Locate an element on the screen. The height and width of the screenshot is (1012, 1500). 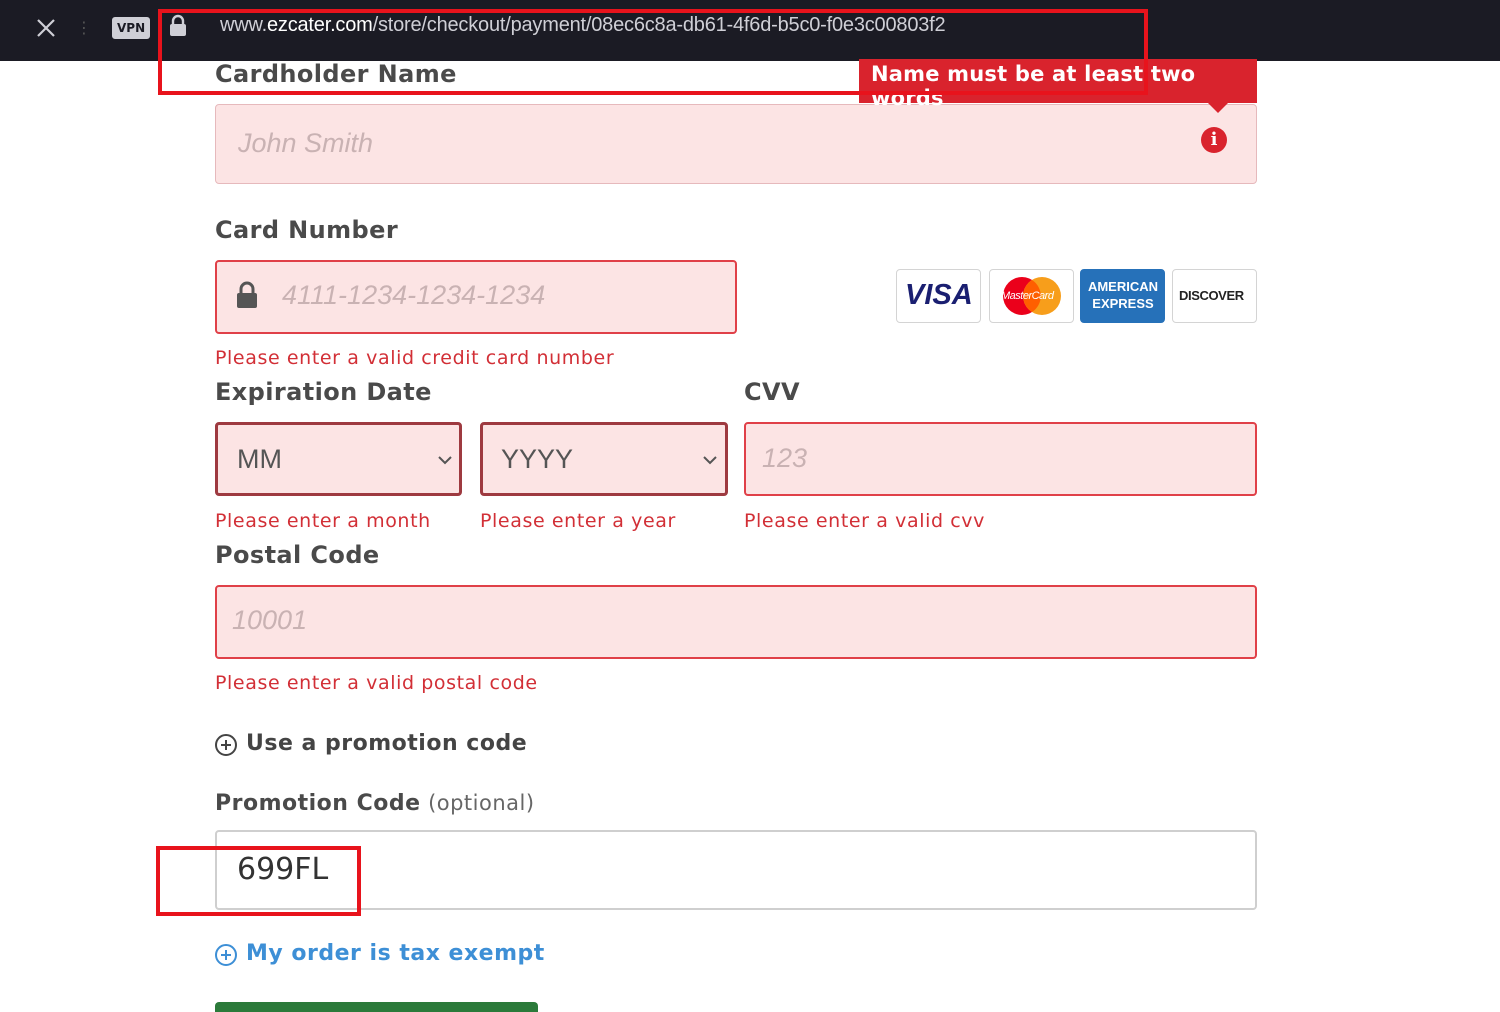
visa-logo: VISA is located at coordinates (938, 296).